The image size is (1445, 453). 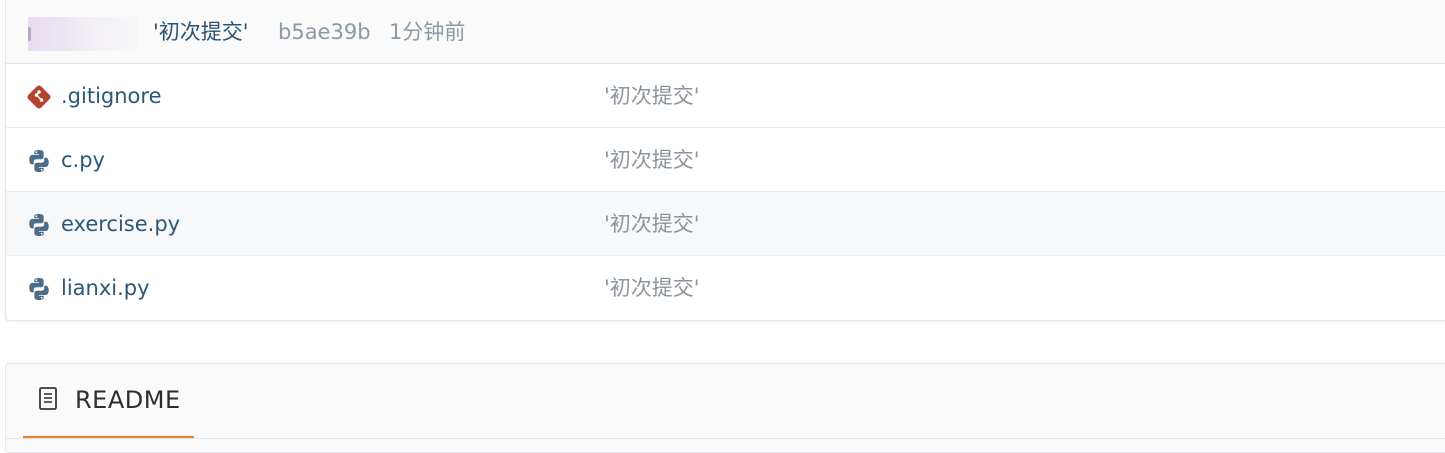 What do you see at coordinates (725, 288) in the screenshot?
I see `file-row: lianxi.py '初次提交'` at bounding box center [725, 288].